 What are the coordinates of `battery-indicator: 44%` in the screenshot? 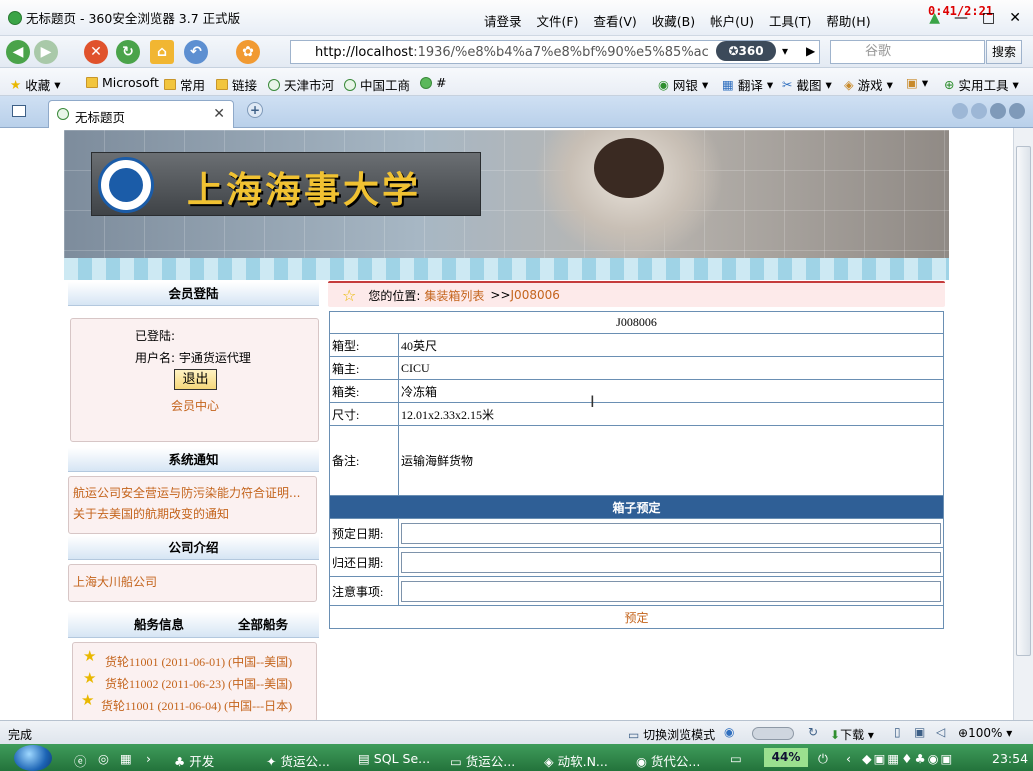 It's located at (786, 757).